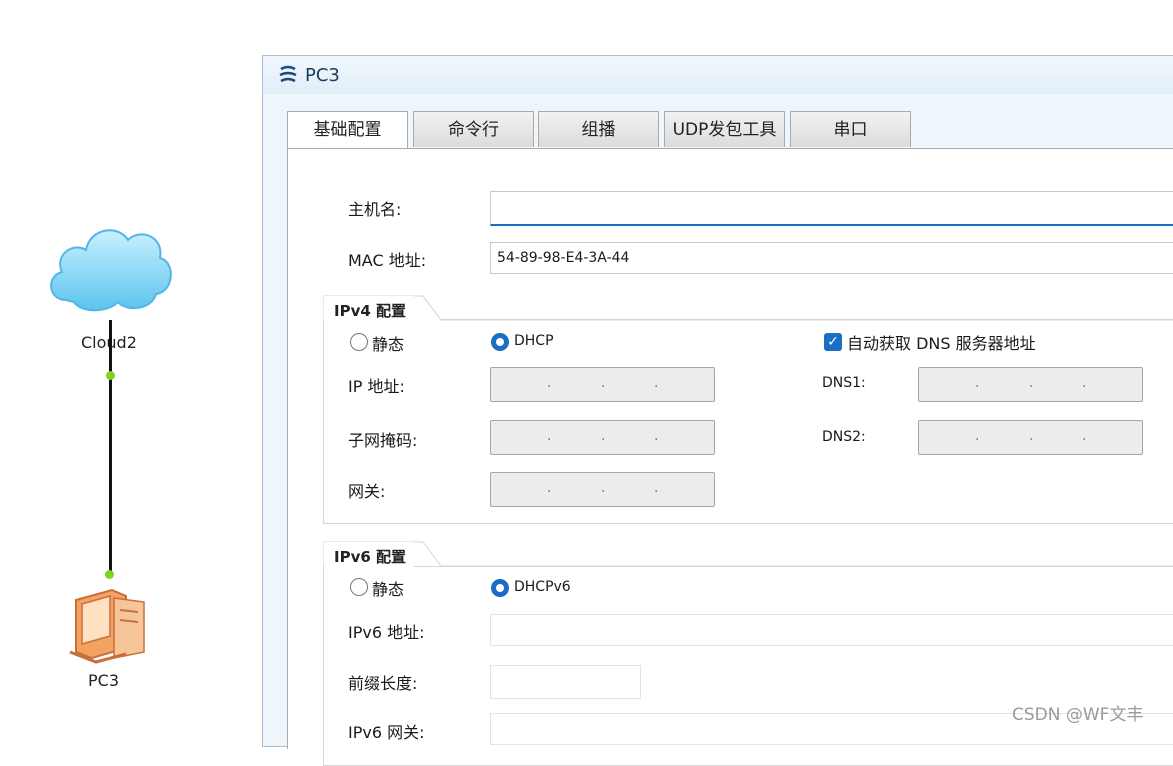  I want to click on prefix-length-input, so click(565, 682).